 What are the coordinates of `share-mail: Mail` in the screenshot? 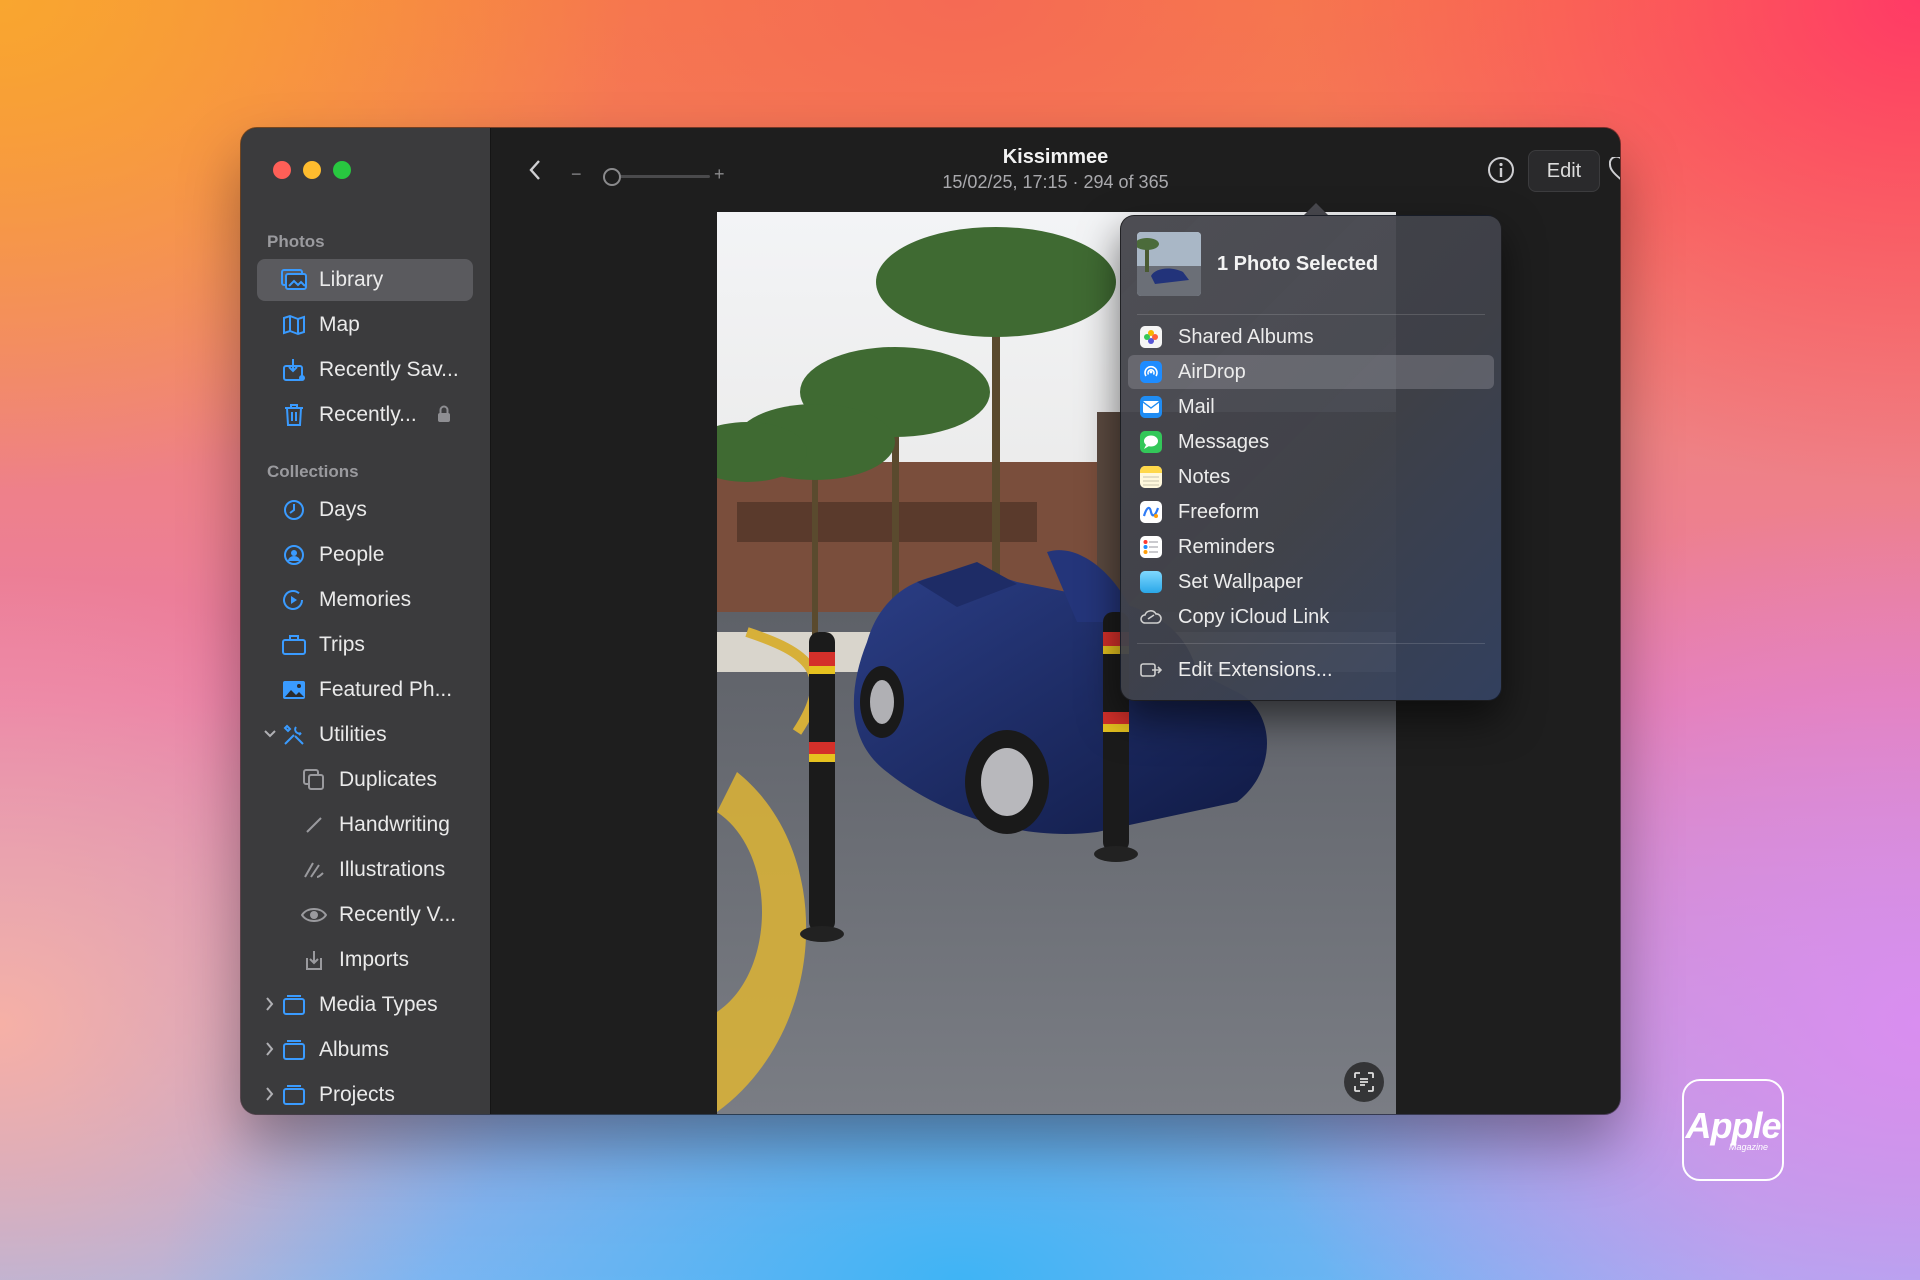 It's located at (1311, 407).